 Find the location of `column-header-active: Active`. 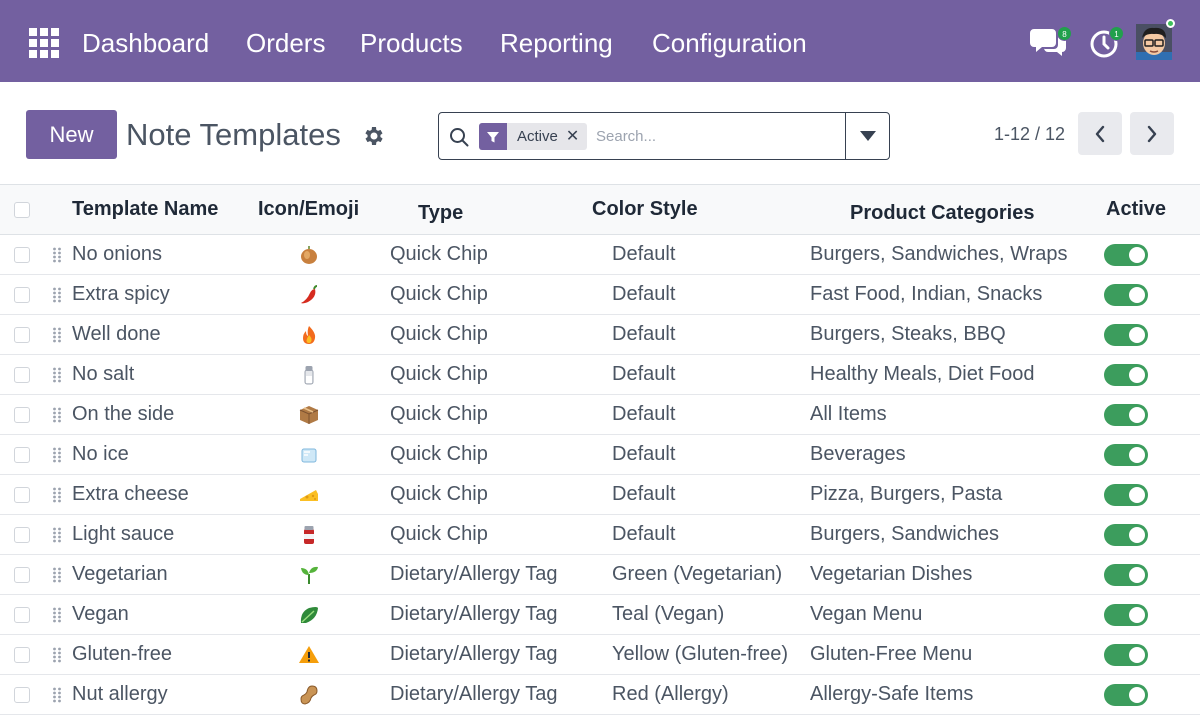

column-header-active: Active is located at coordinates (1144, 210).